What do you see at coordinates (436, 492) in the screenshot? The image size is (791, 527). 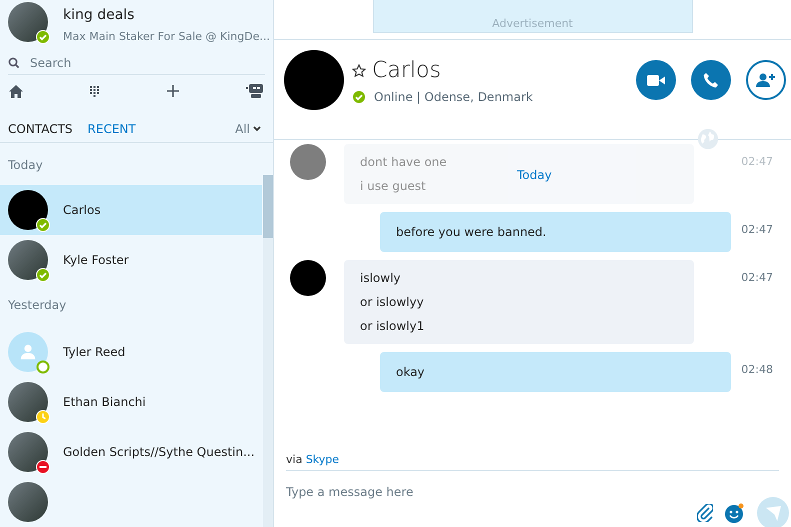 I see `message-input: Type a message here` at bounding box center [436, 492].